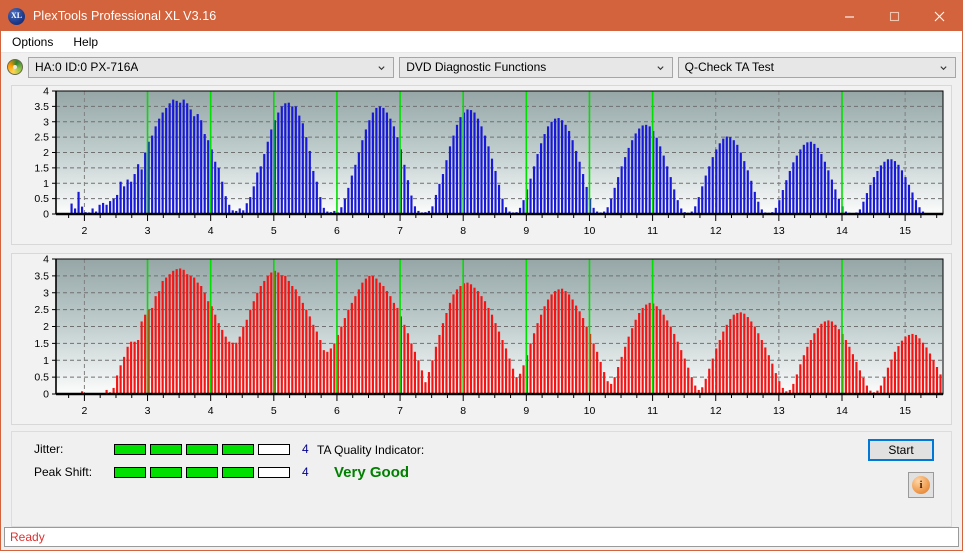  What do you see at coordinates (481, 537) in the screenshot?
I see `status-bar: Ready` at bounding box center [481, 537].